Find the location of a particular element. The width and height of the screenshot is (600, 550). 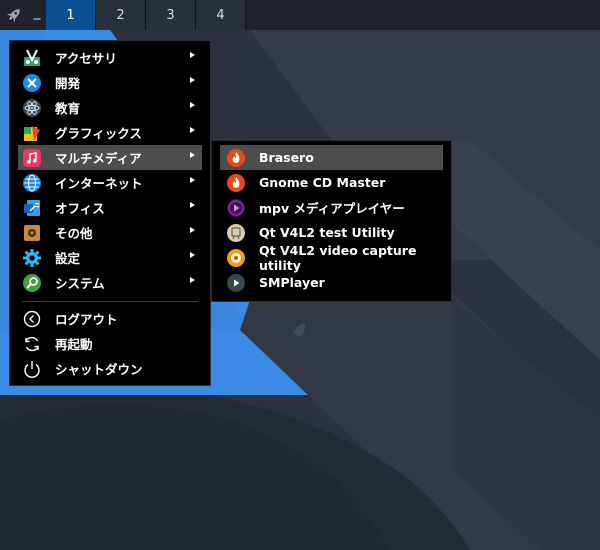

submenu-item-label: Gnome CD Master is located at coordinates (322, 182).